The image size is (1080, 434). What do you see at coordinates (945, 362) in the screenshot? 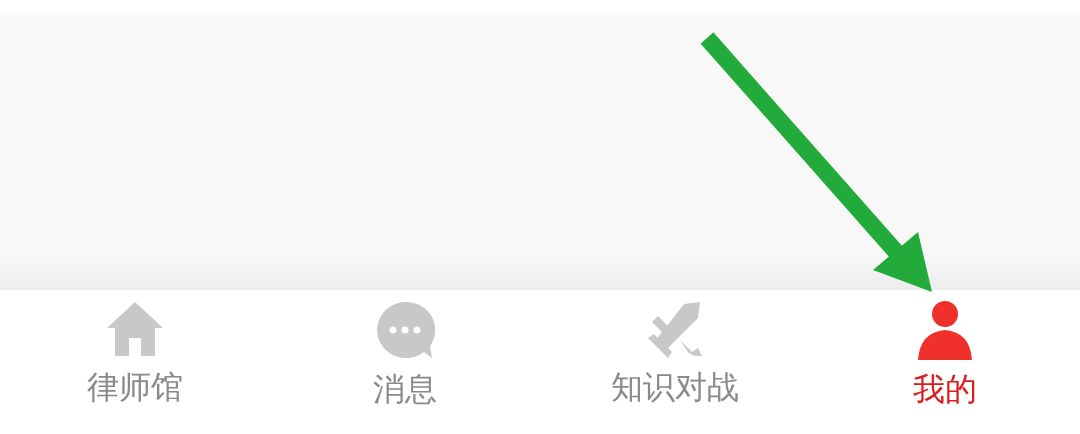
I see `tab: 我的` at bounding box center [945, 362].